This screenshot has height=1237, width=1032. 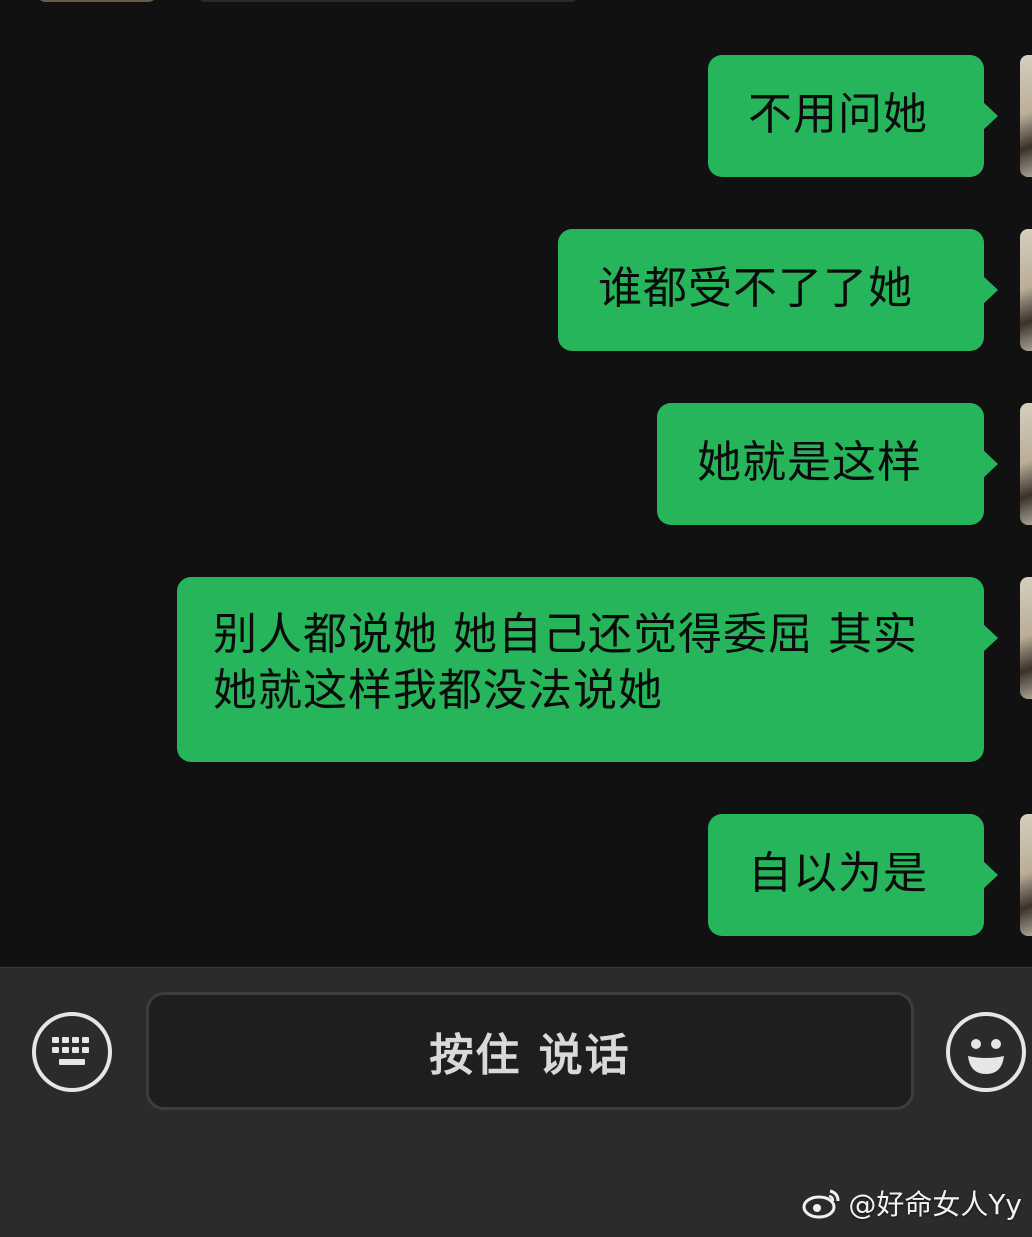 I want to click on message-text: 她就是这样, so click(x=809, y=462).